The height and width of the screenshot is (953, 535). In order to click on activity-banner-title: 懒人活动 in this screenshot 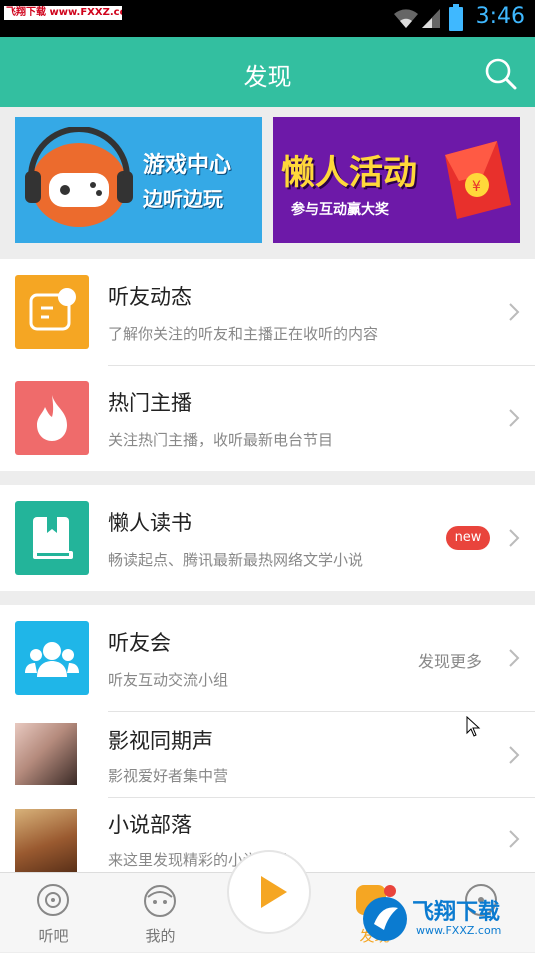, I will do `click(349, 173)`.